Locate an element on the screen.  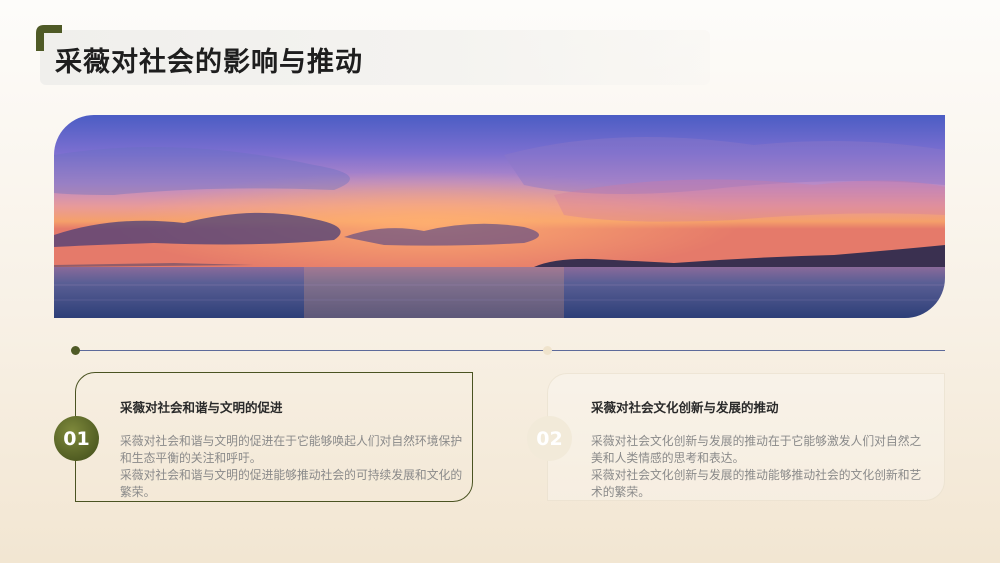
card-1-number-badge: 01 is located at coordinates (76, 438).